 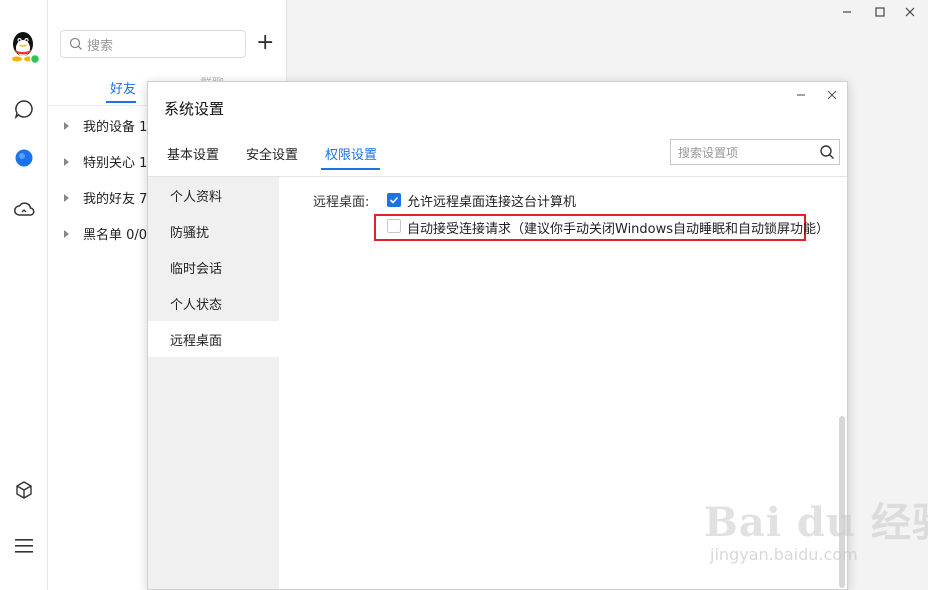 I want to click on tab-permission-settings: 权限设置, so click(x=351, y=153).